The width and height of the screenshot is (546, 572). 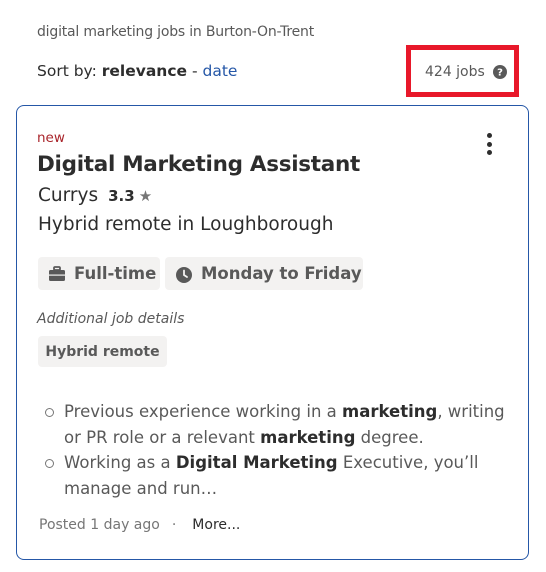 What do you see at coordinates (186, 224) in the screenshot?
I see `job-location: Hybrid remote in Loughborough` at bounding box center [186, 224].